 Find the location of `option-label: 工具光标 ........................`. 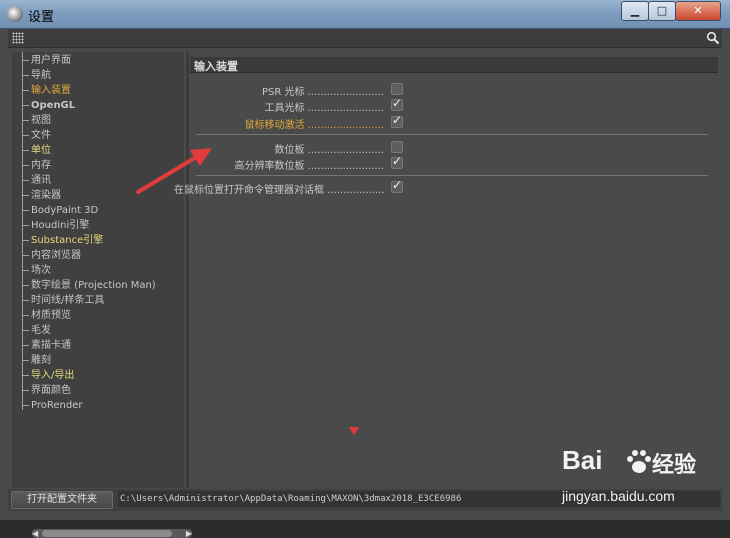

option-label: 工具光标 ........................ is located at coordinates (324, 108).